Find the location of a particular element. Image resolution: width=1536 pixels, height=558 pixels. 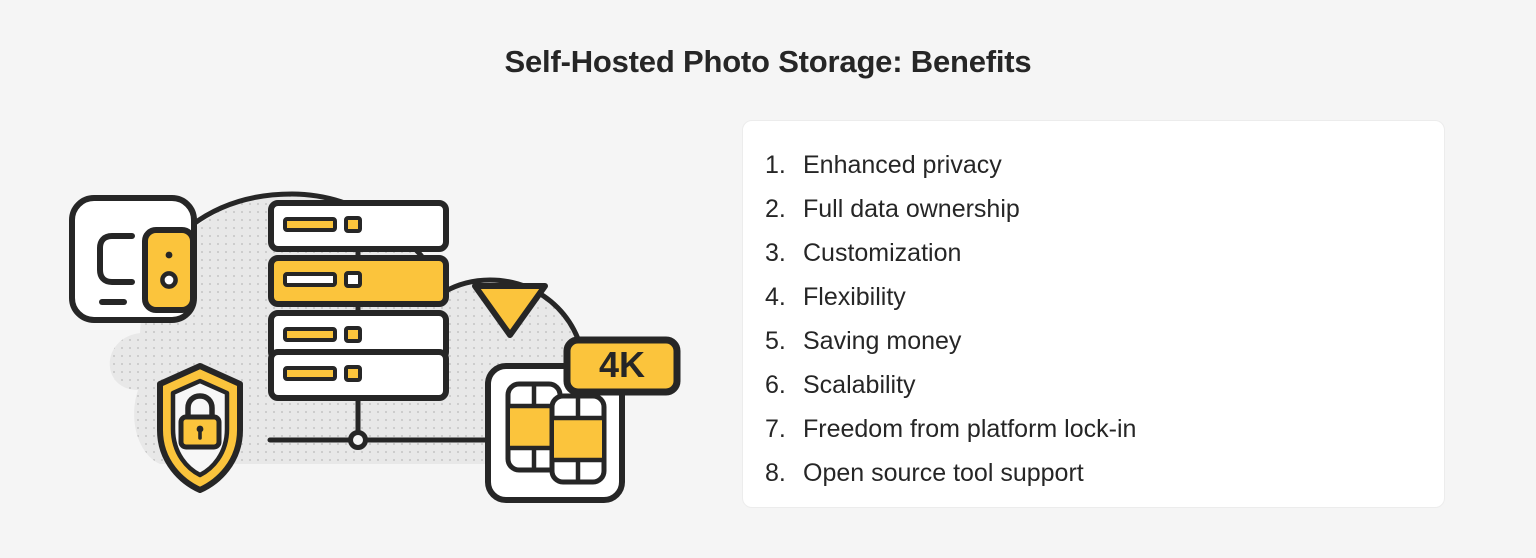

benefit-label: Flexibility is located at coordinates (854, 297).